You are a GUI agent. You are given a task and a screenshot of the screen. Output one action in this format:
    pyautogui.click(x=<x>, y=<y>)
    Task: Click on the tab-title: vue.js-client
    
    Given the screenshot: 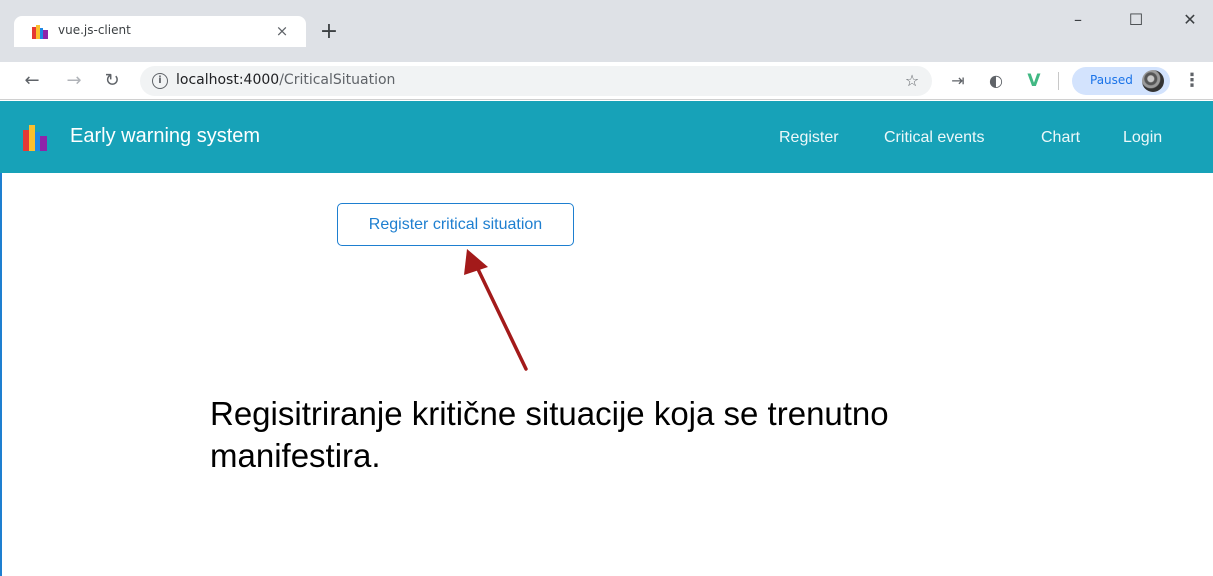 What is the action you would take?
    pyautogui.click(x=94, y=30)
    